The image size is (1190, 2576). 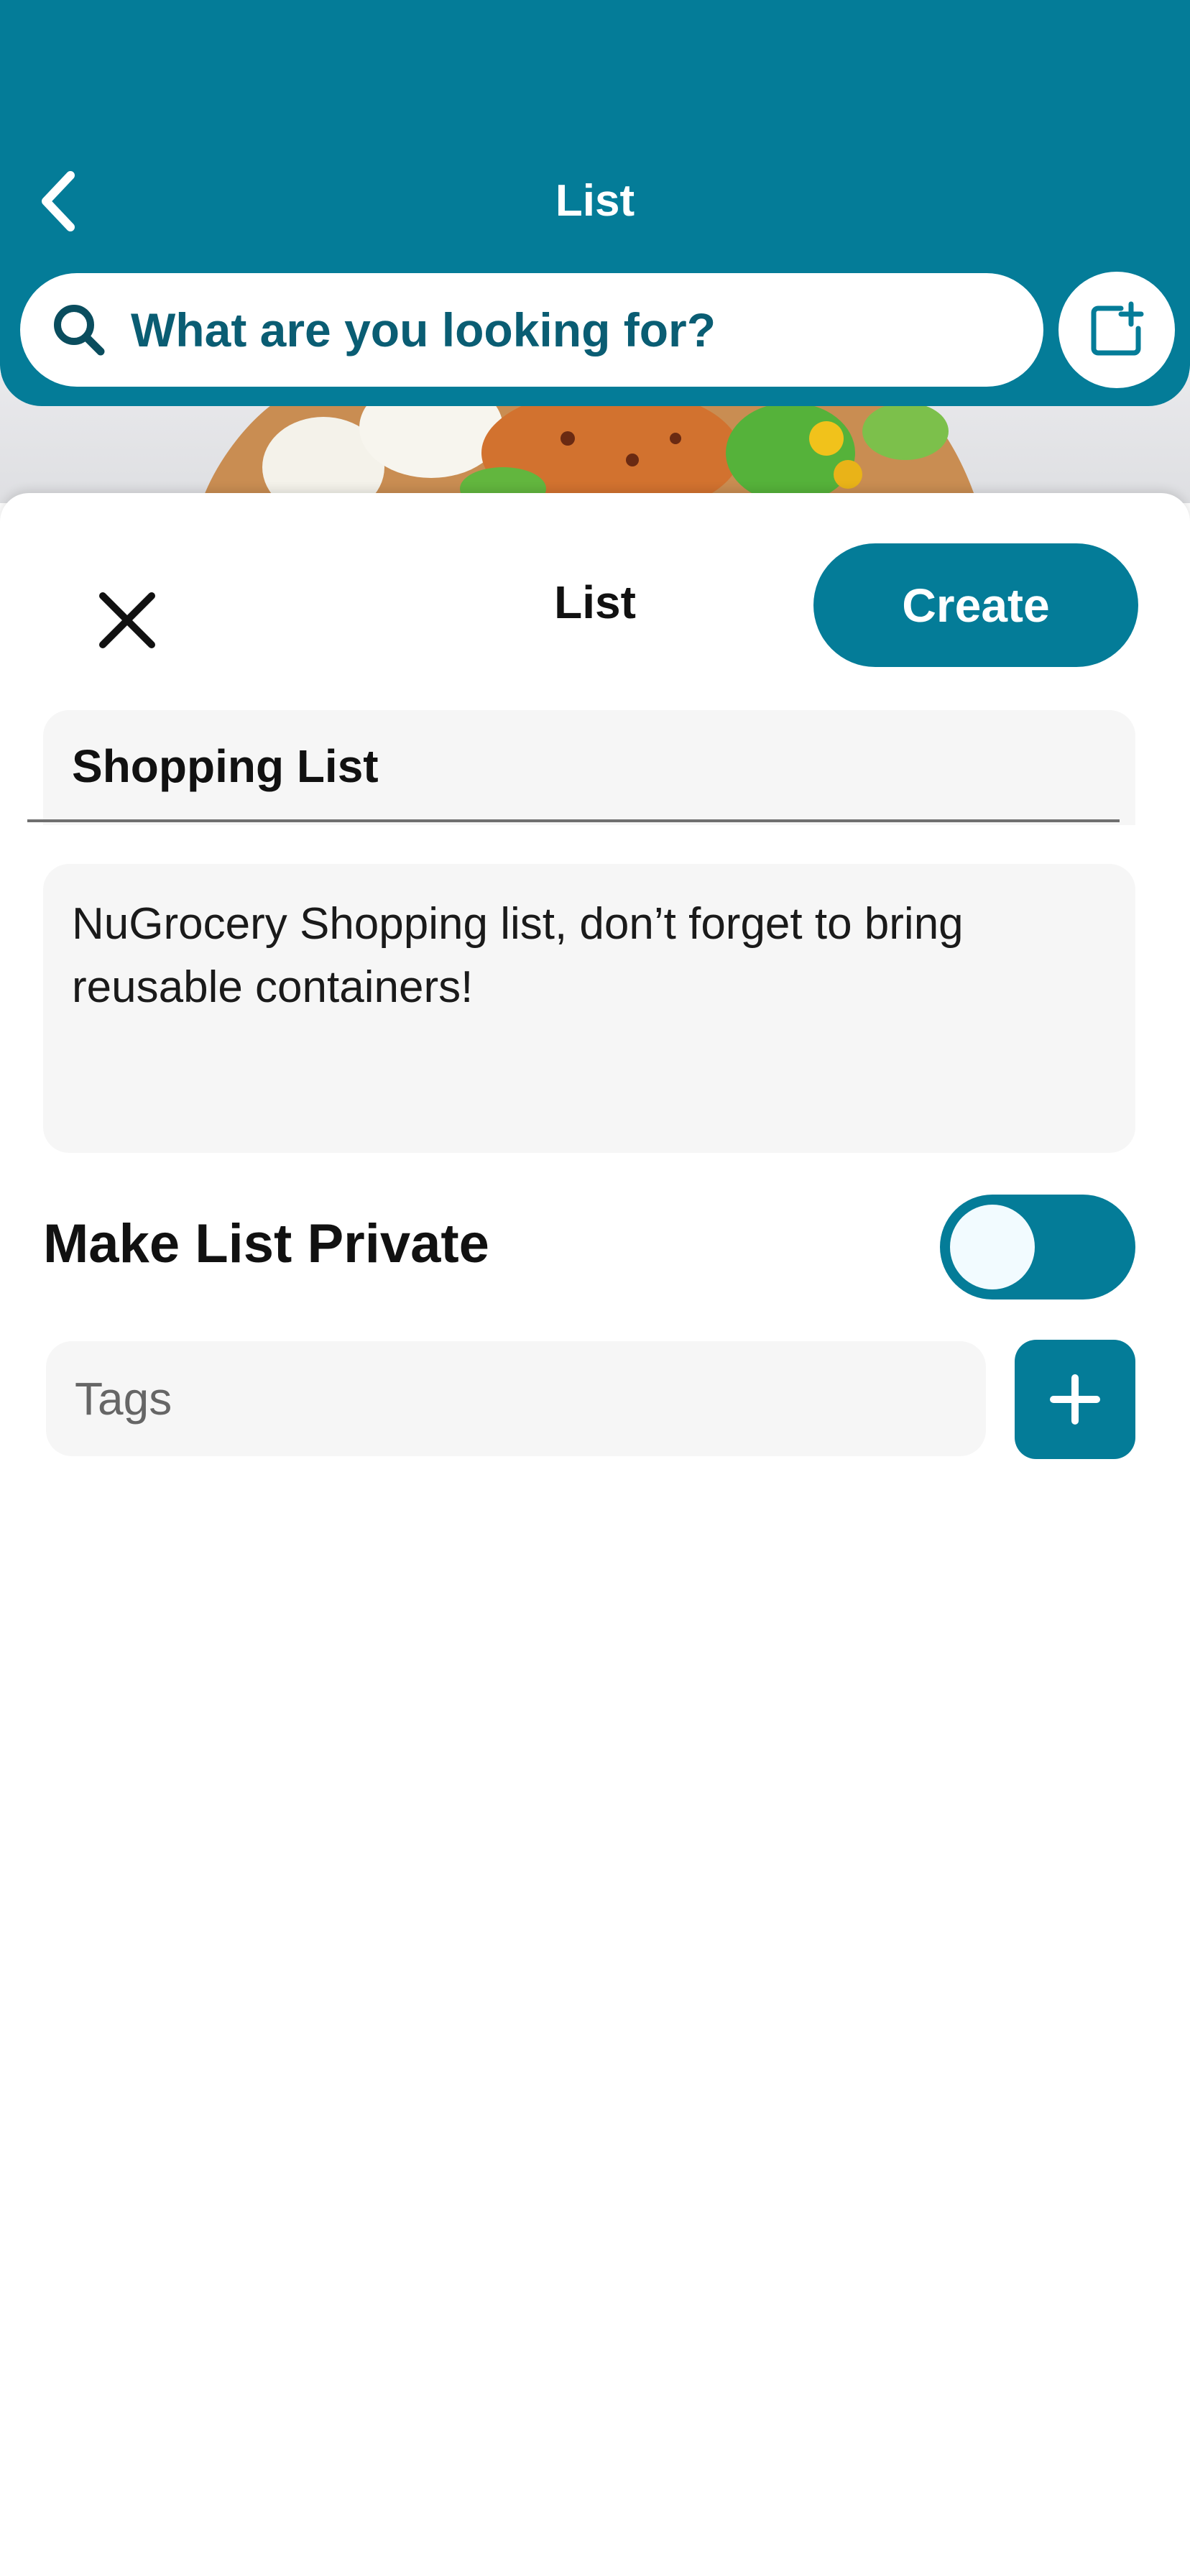 What do you see at coordinates (992, 1247) in the screenshot?
I see `toggle-knob` at bounding box center [992, 1247].